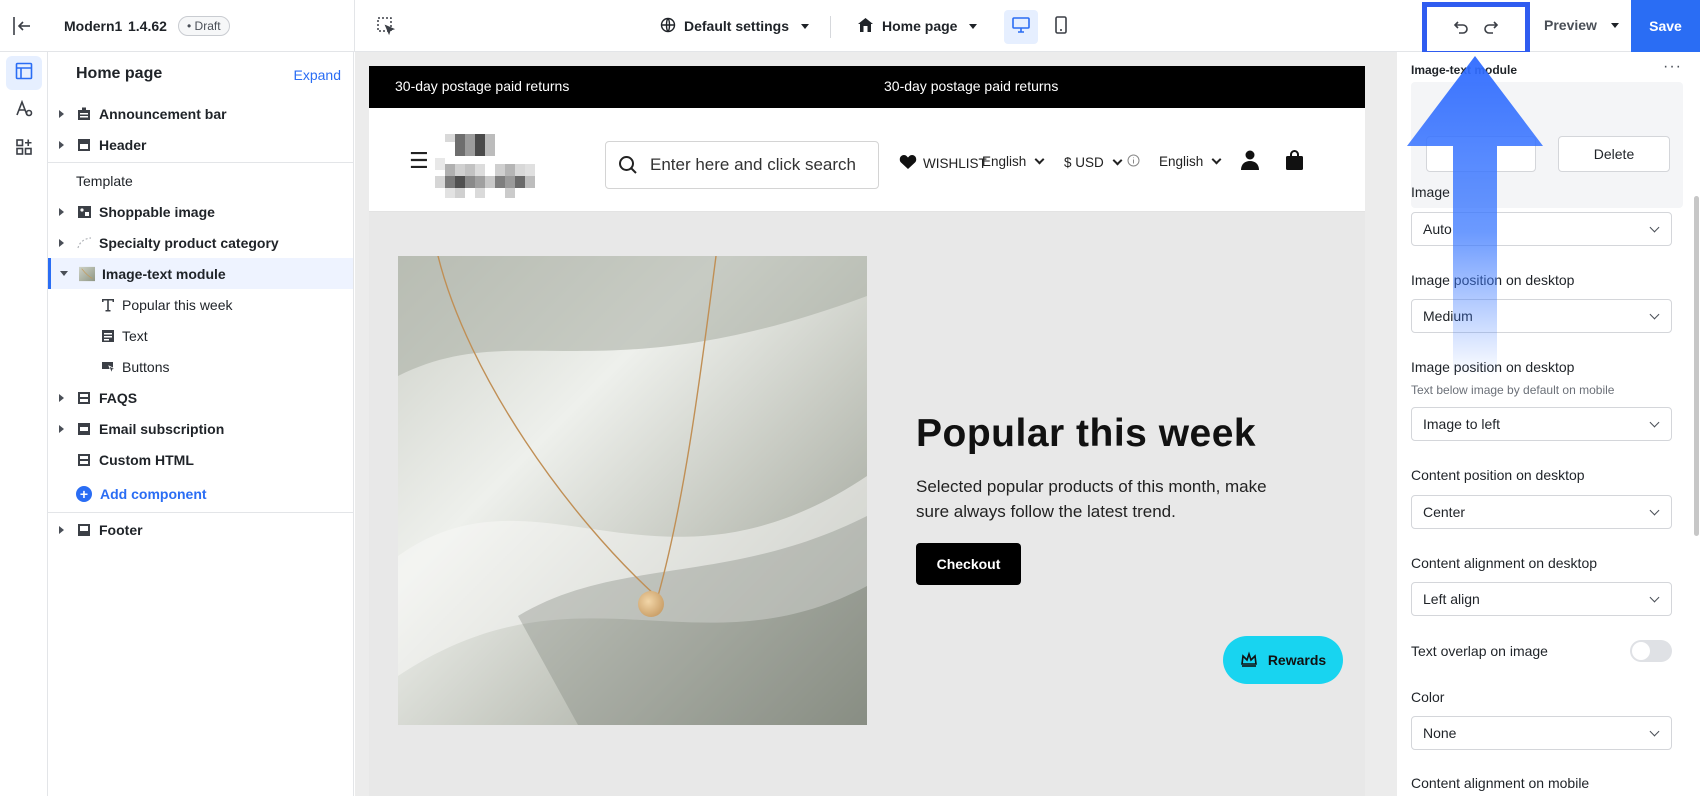  I want to click on language-label: English, so click(1004, 161).